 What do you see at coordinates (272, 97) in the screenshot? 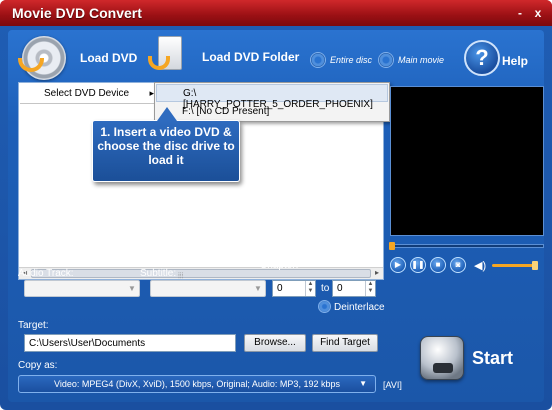
I see `drive-item-g: G:\ [HARRY_POTTER_5_ORDER_PHOENIX]` at bounding box center [272, 97].